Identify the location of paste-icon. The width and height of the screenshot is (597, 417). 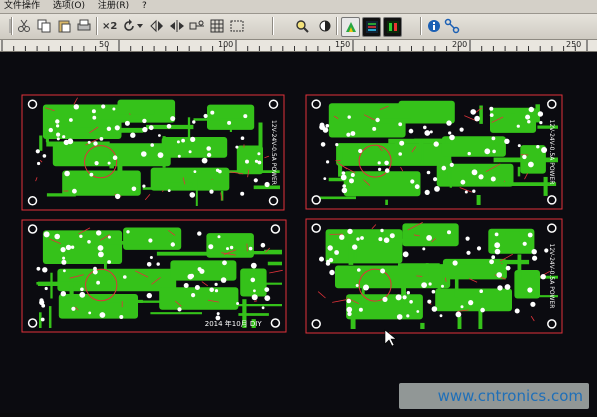
(64, 26).